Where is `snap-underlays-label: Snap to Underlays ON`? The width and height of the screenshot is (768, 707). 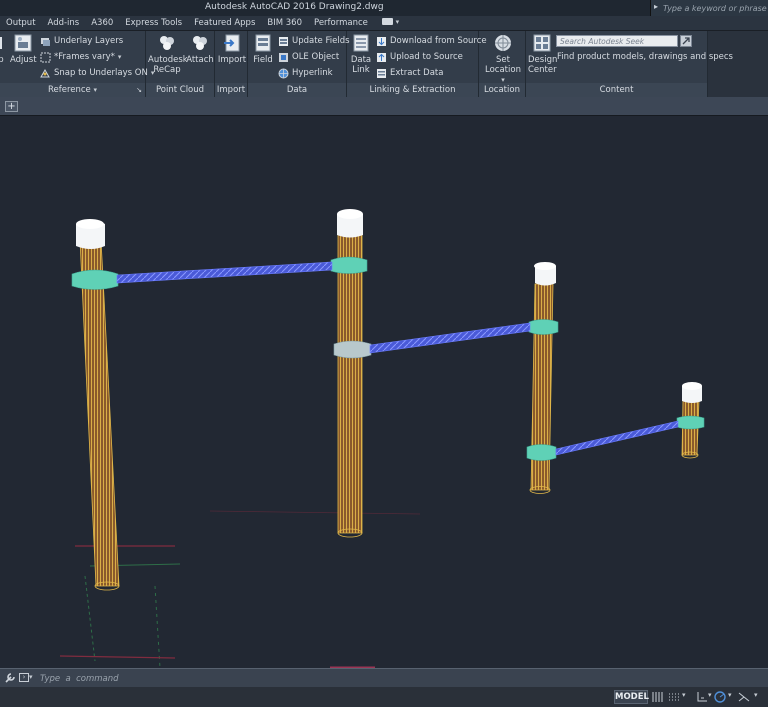
snap-underlays-label: Snap to Underlays ON is located at coordinates (101, 73).